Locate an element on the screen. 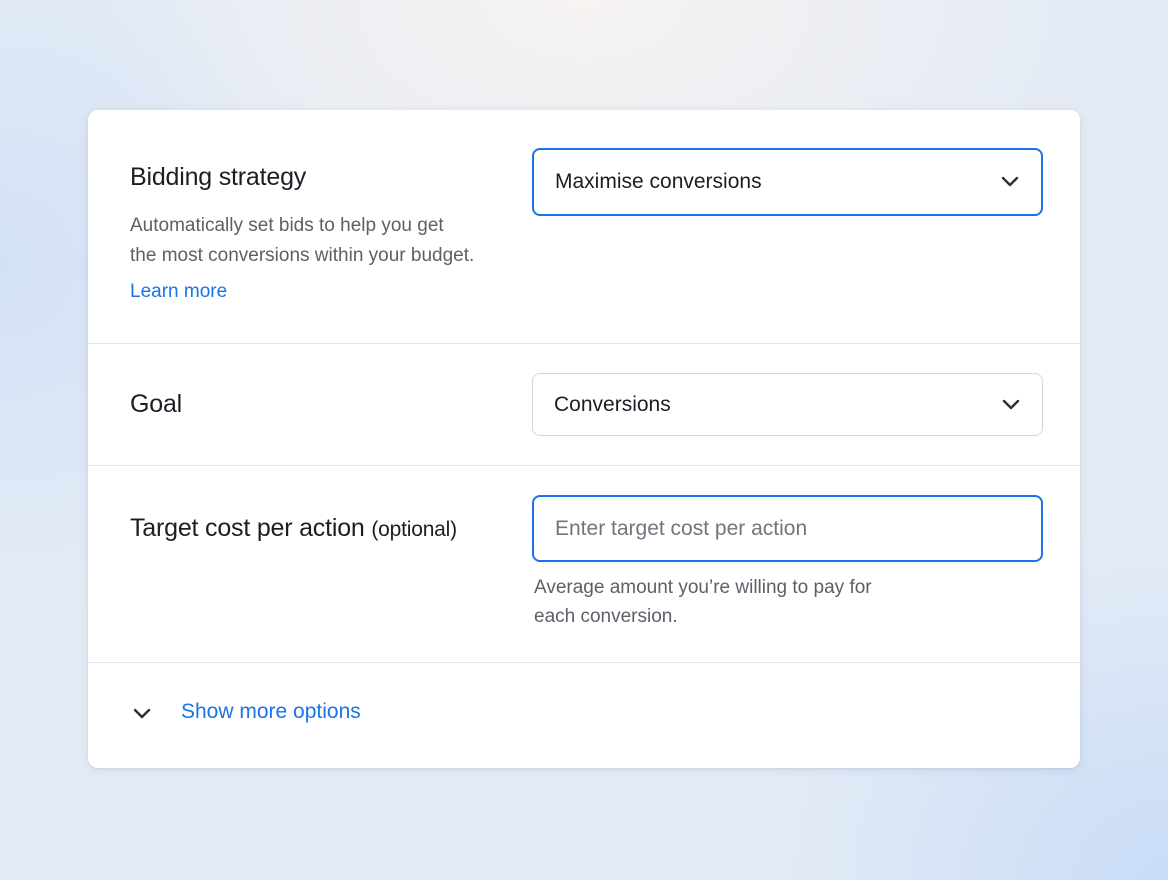 The height and width of the screenshot is (880, 1168). learn-more-link: Learn more is located at coordinates (178, 292).